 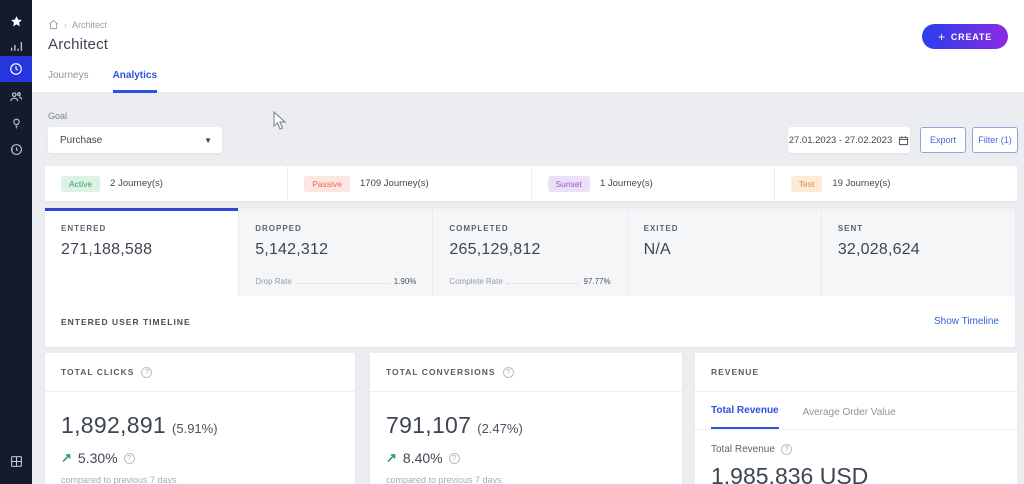 I want to click on metric-tab-sent: SENT 32,028,624, so click(x=918, y=252).